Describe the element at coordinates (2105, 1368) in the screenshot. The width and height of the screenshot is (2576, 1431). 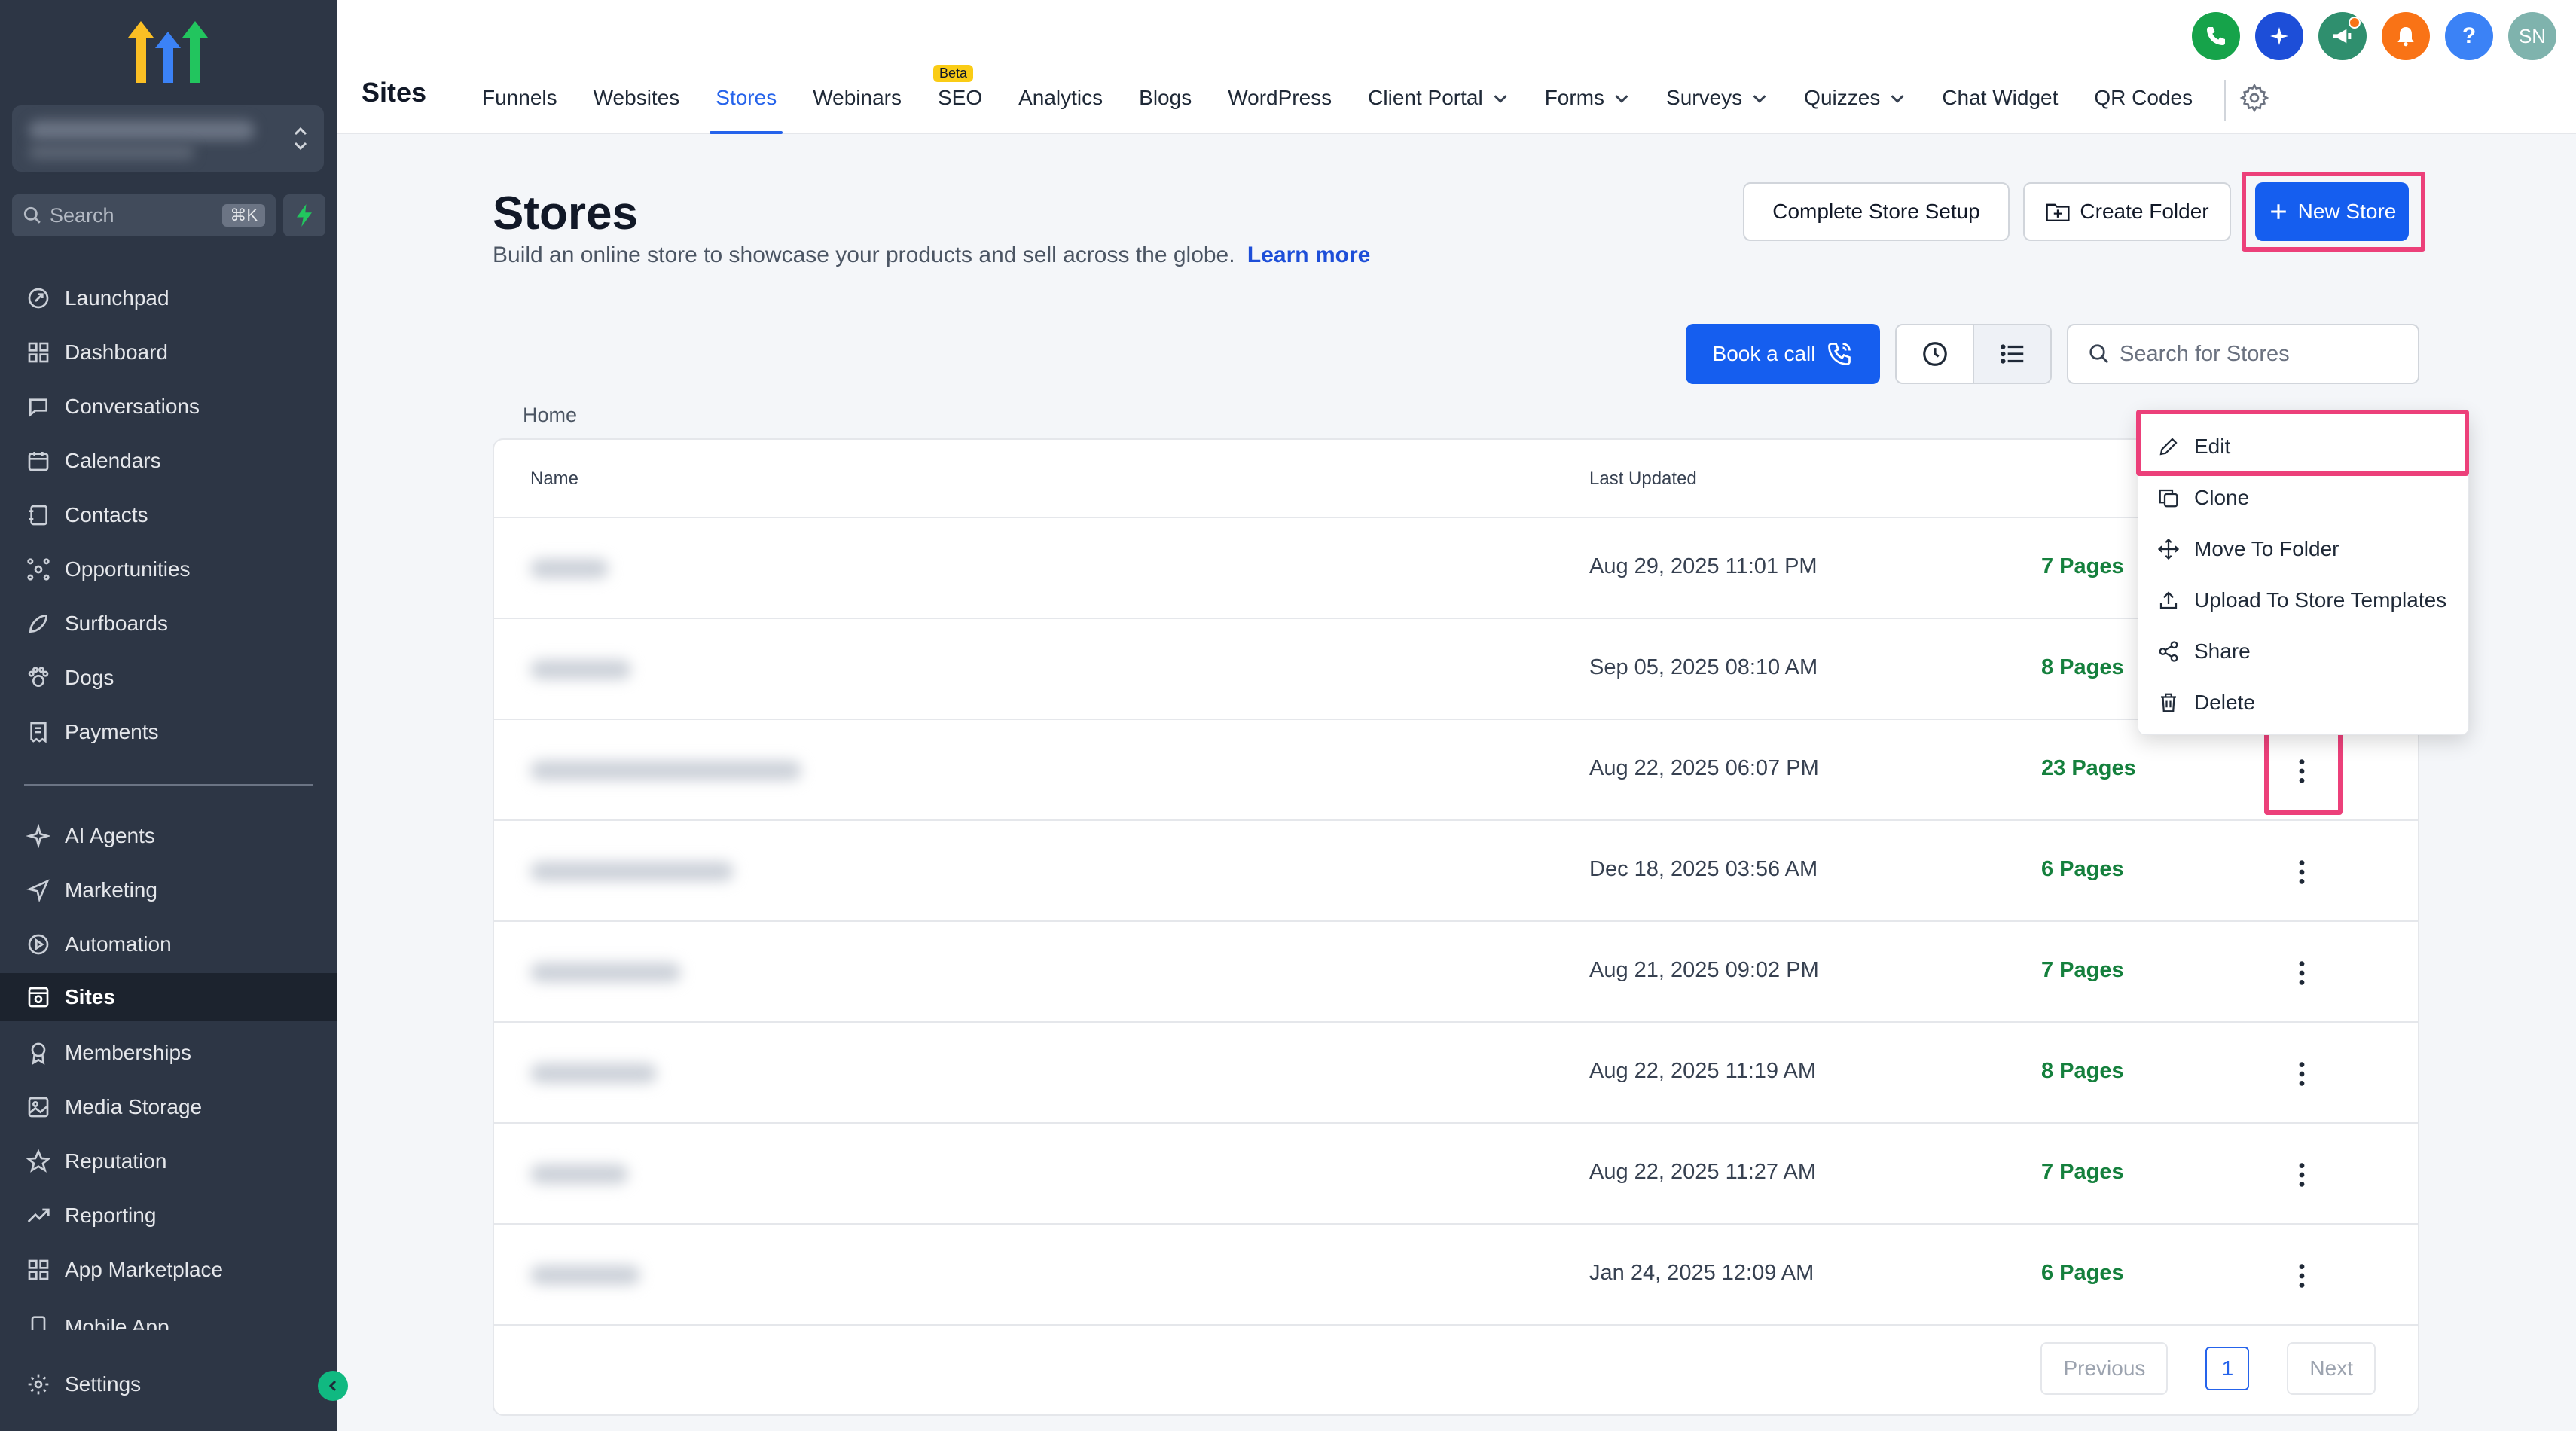
I see `previous-page-button: Previous` at that location.